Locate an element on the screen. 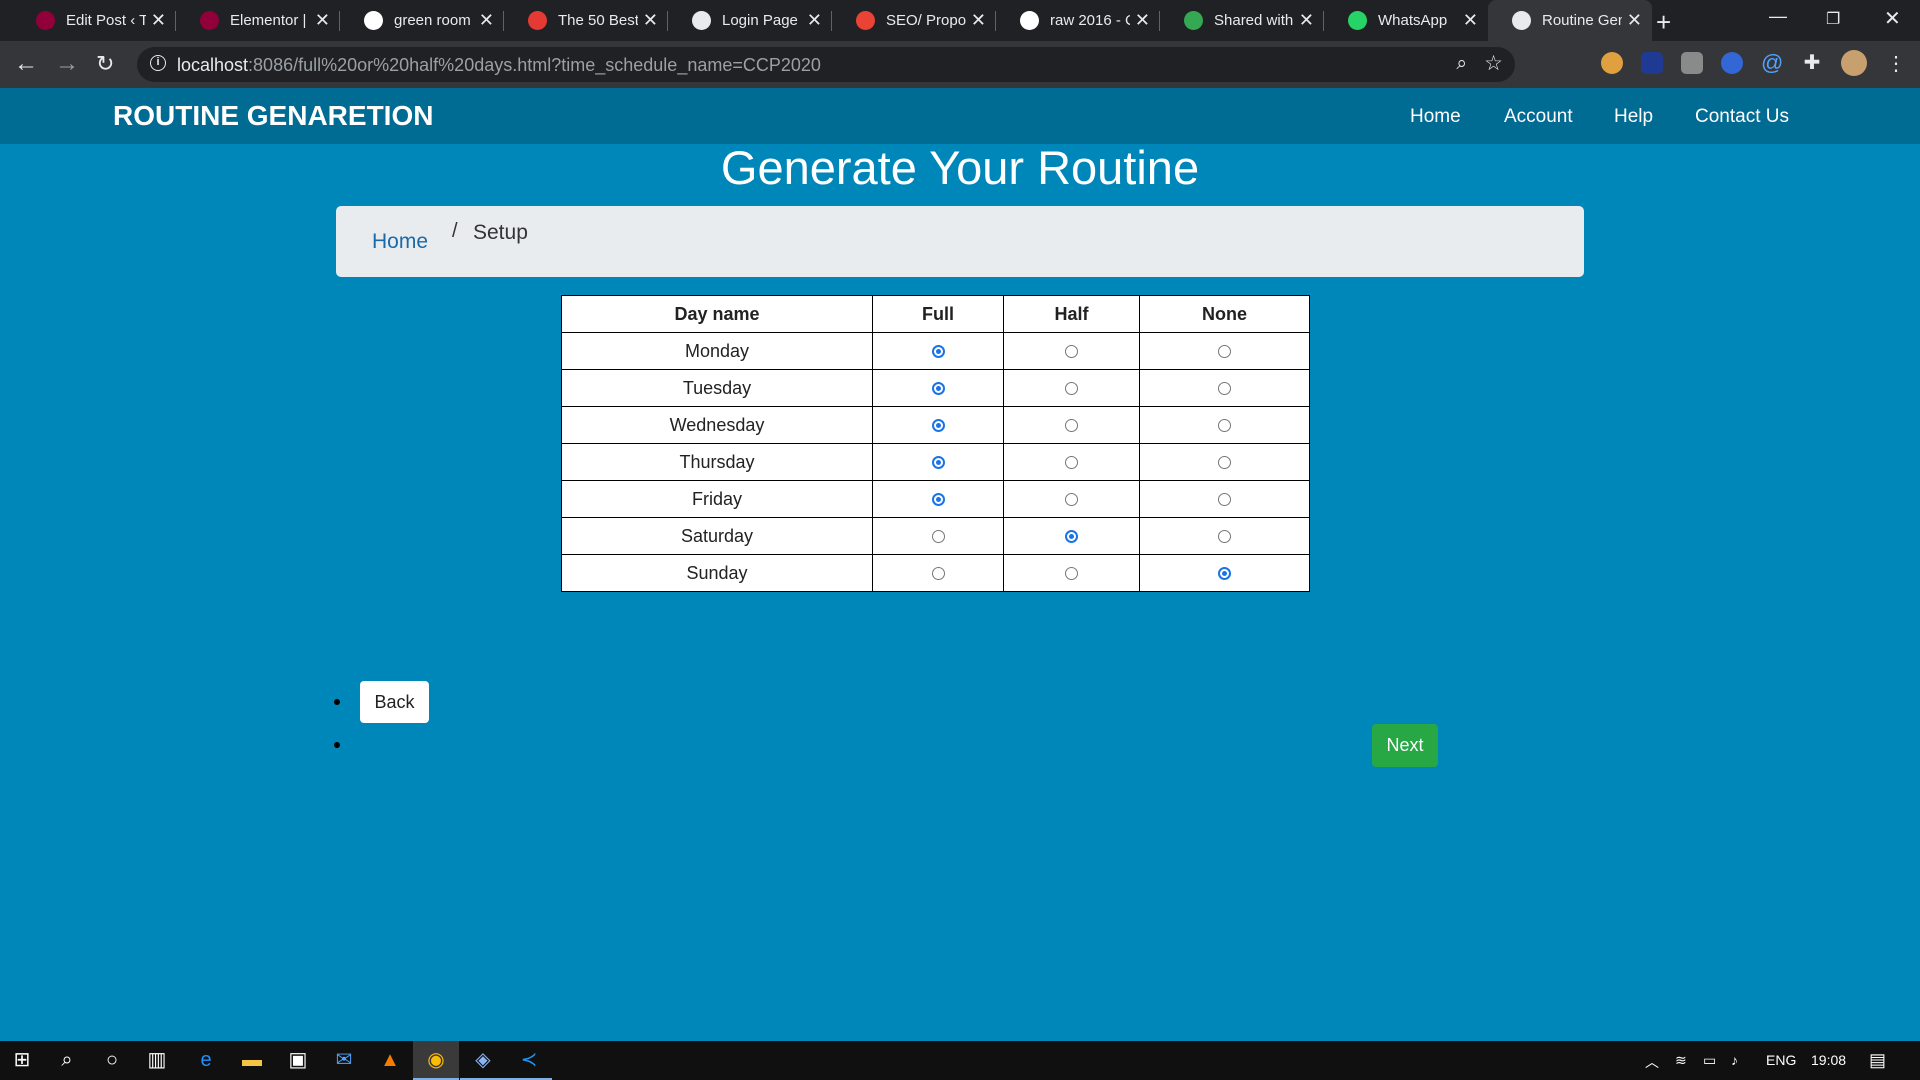 Image resolution: width=1920 pixels, height=1080 pixels. cortana-icon: ○ is located at coordinates (112, 1060).